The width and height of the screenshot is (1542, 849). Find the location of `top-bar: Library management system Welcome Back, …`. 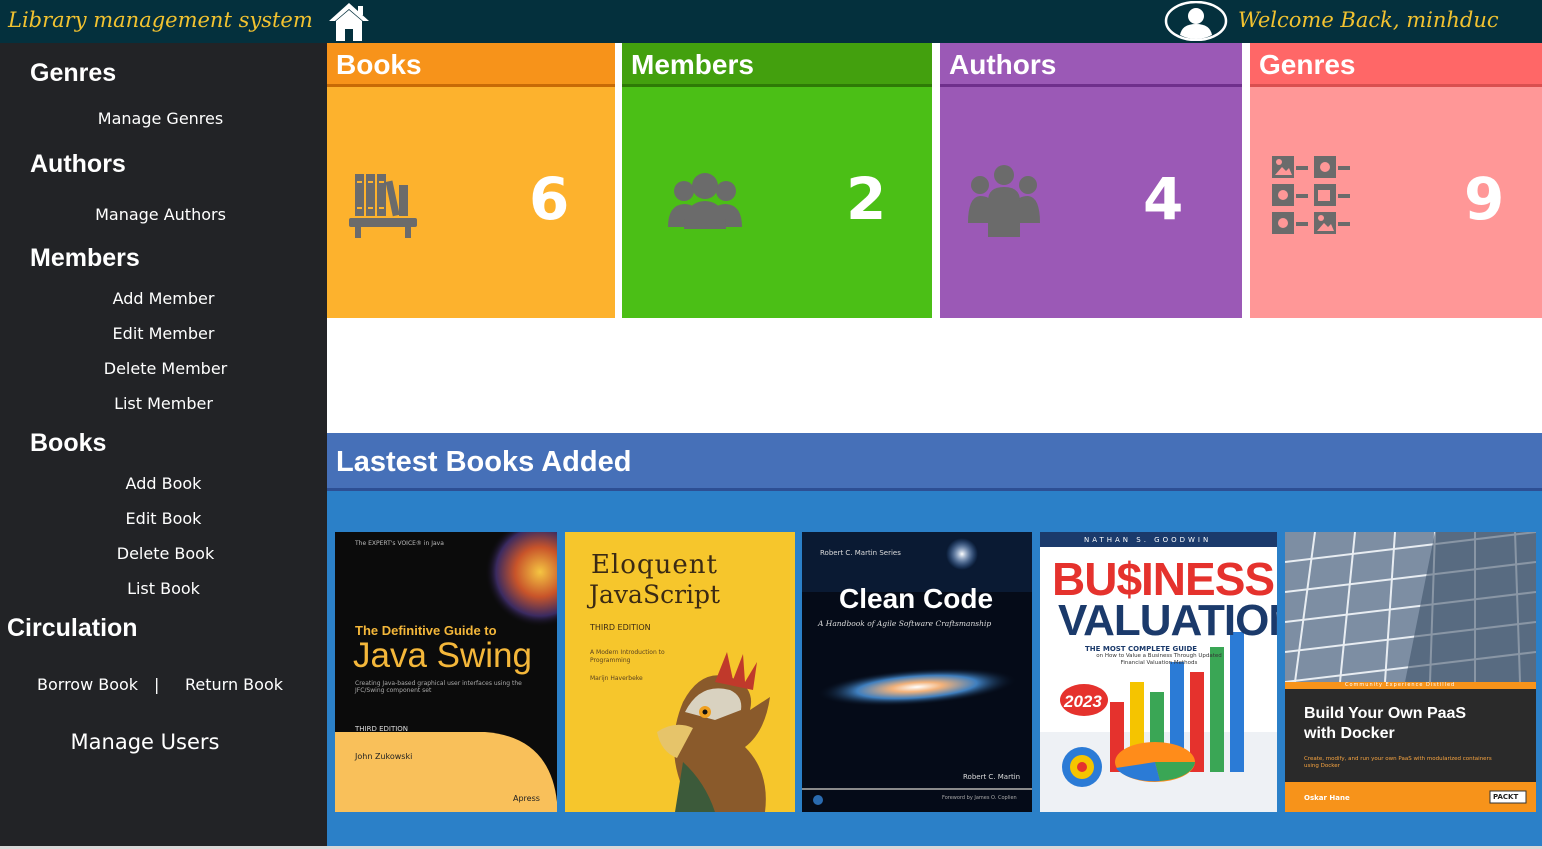

top-bar: Library management system Welcome Back, … is located at coordinates (771, 21).